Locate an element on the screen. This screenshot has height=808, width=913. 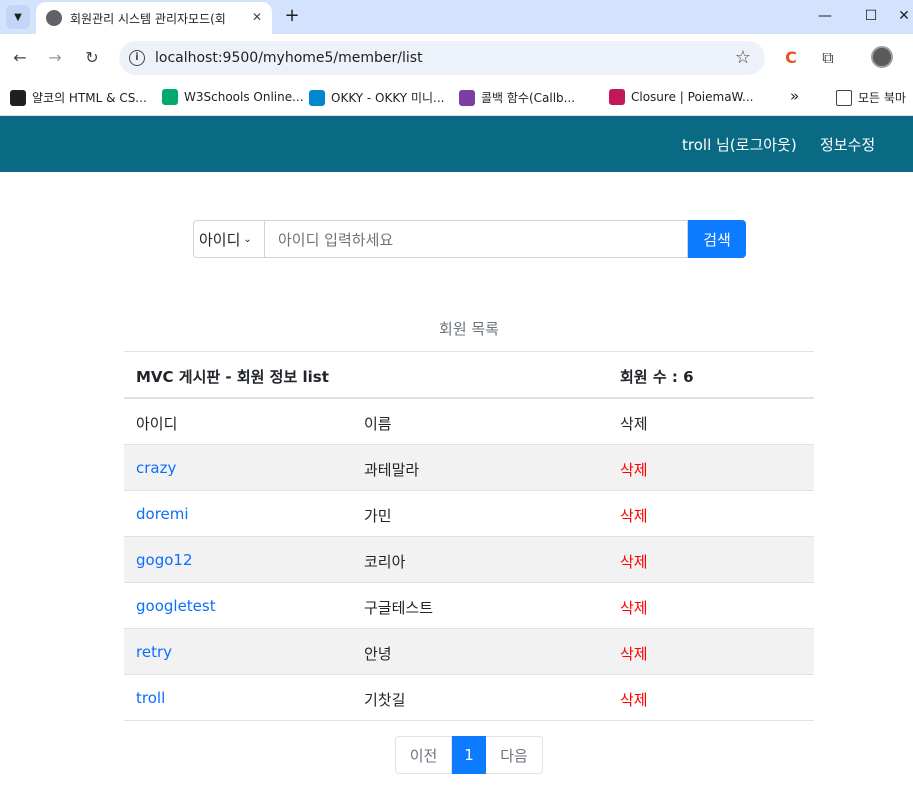
table-title-row: MVC 게시판 - 회원 정보 list 회원 수 : 6 is located at coordinates (469, 375).